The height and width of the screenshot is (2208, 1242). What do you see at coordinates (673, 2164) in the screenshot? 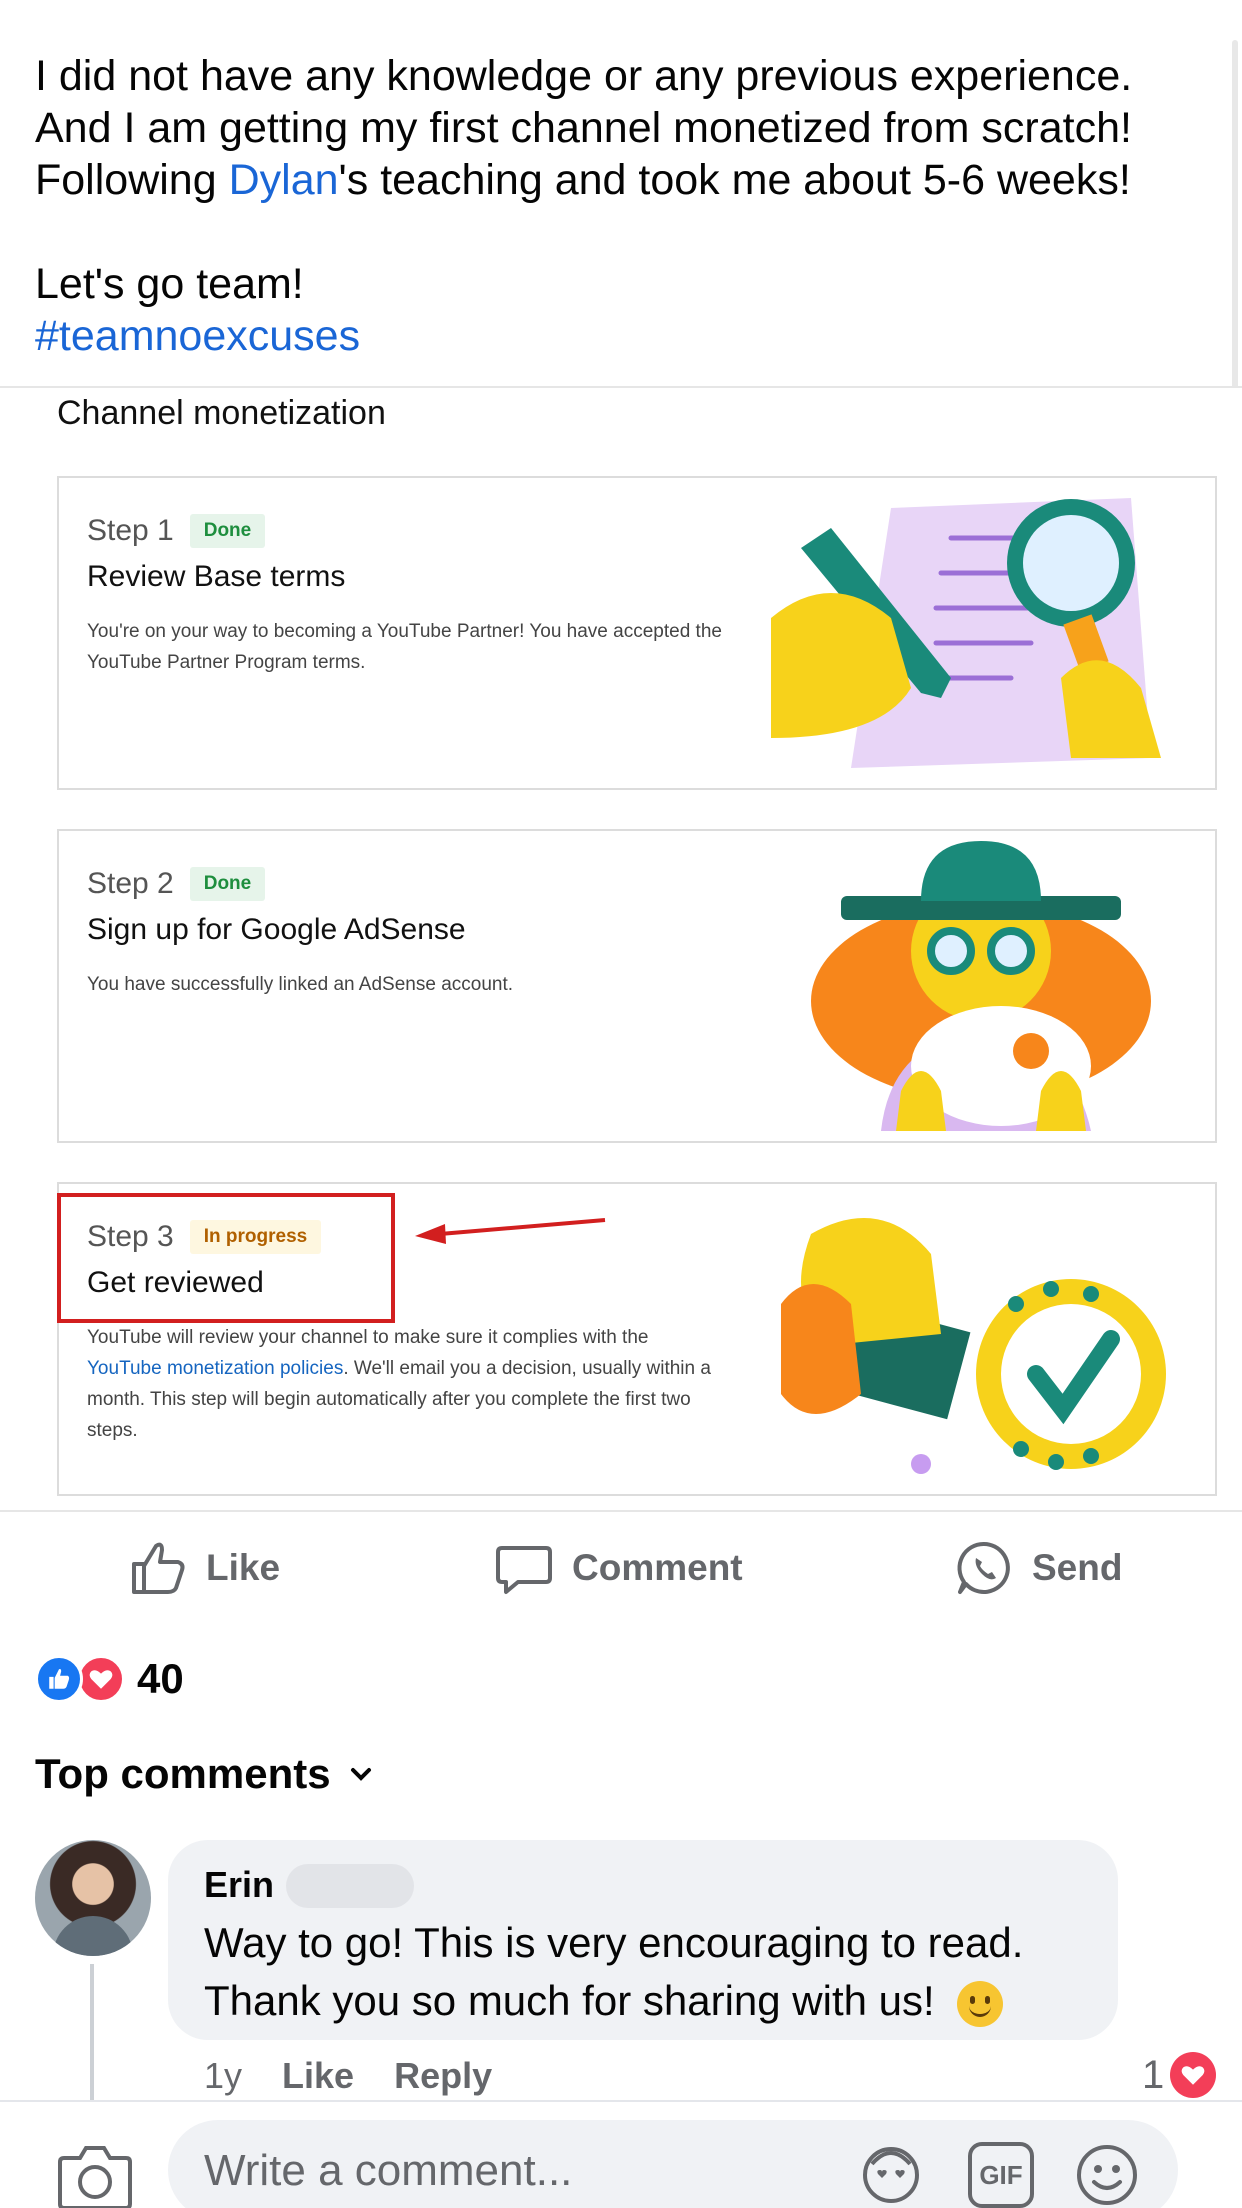
I see `comment-input: Write a comment... GIF` at bounding box center [673, 2164].